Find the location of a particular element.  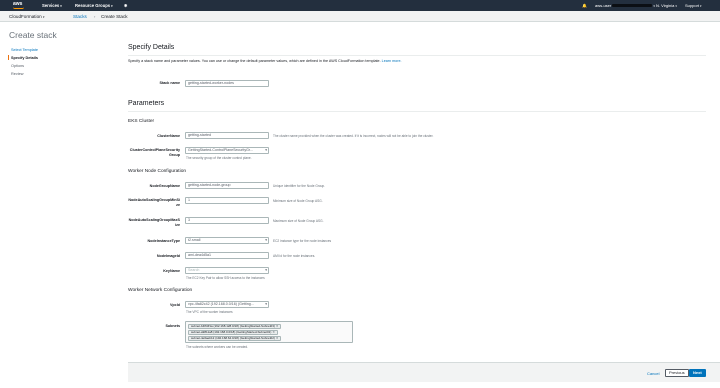

step-options: Options is located at coordinates (18, 66).